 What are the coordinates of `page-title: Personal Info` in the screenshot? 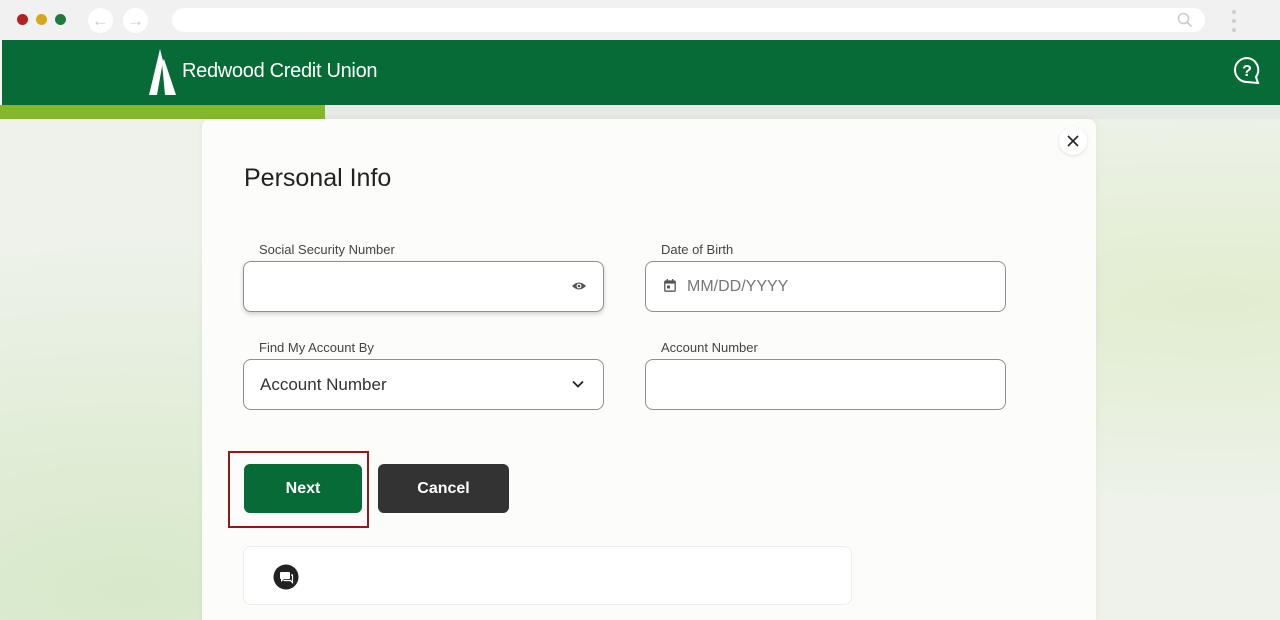 It's located at (318, 178).